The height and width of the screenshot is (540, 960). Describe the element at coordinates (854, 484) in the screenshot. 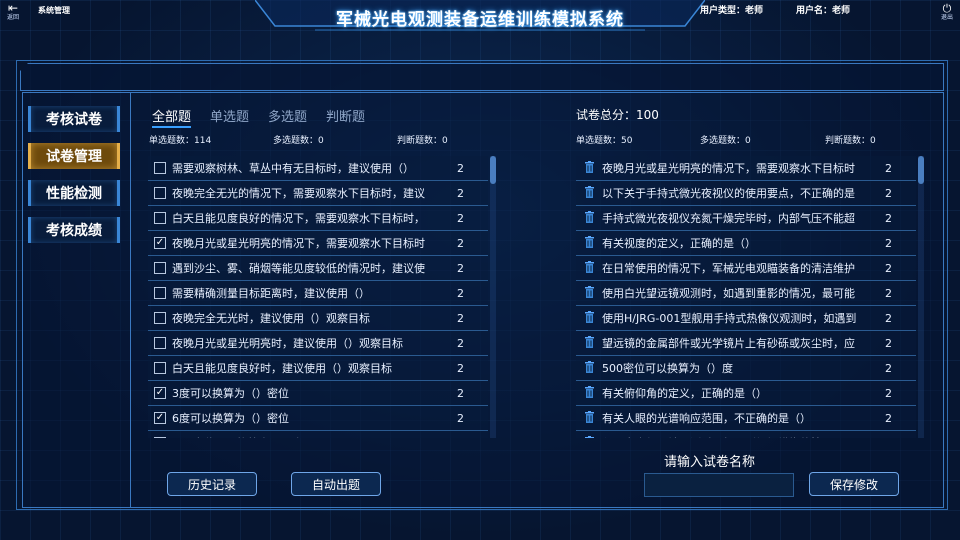

I see `save-changes-button: 保存修改` at that location.